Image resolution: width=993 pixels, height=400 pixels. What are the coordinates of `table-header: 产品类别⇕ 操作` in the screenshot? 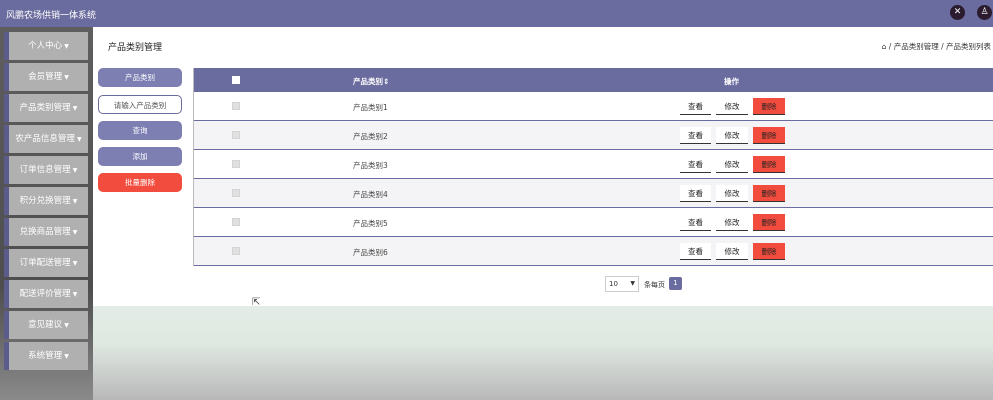 It's located at (593, 80).